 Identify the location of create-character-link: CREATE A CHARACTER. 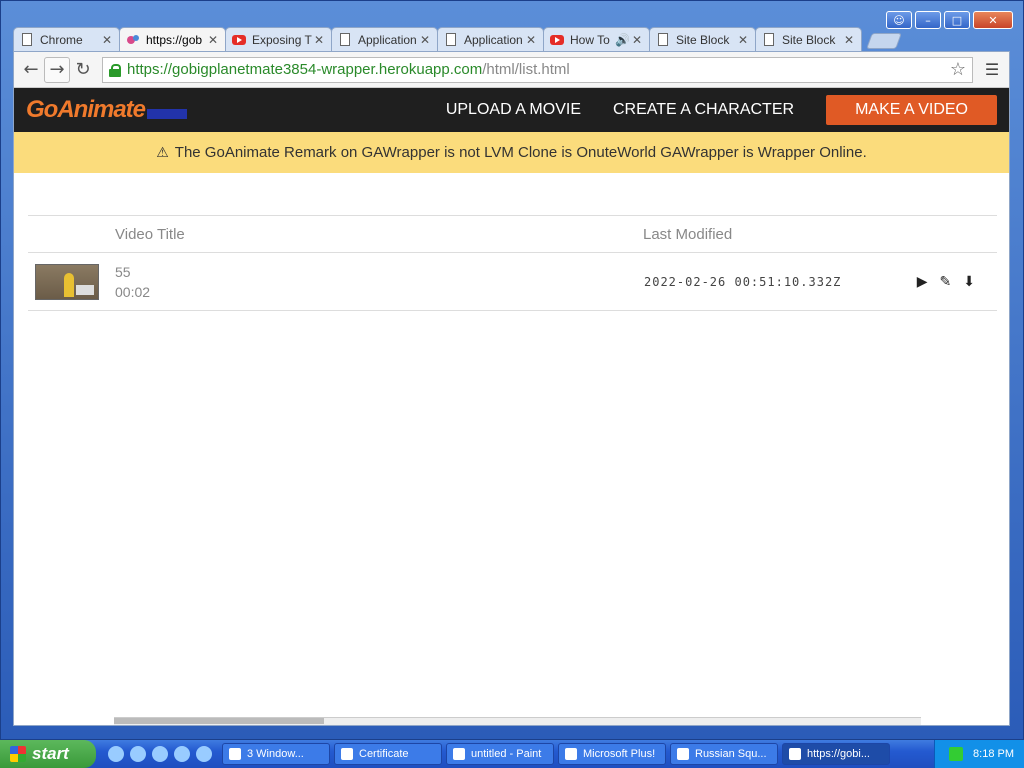
(703, 110).